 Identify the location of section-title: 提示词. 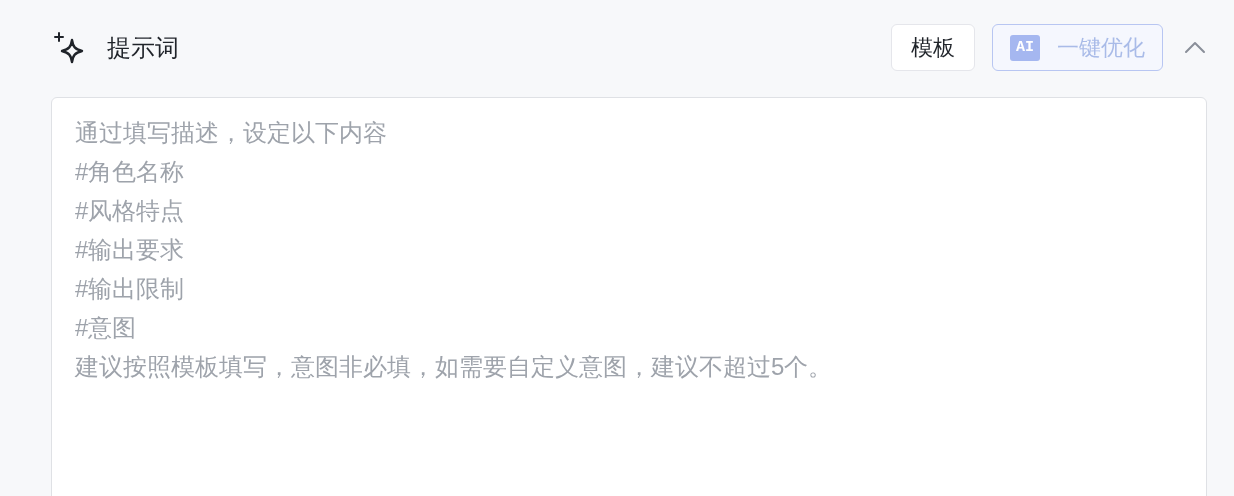
(143, 47).